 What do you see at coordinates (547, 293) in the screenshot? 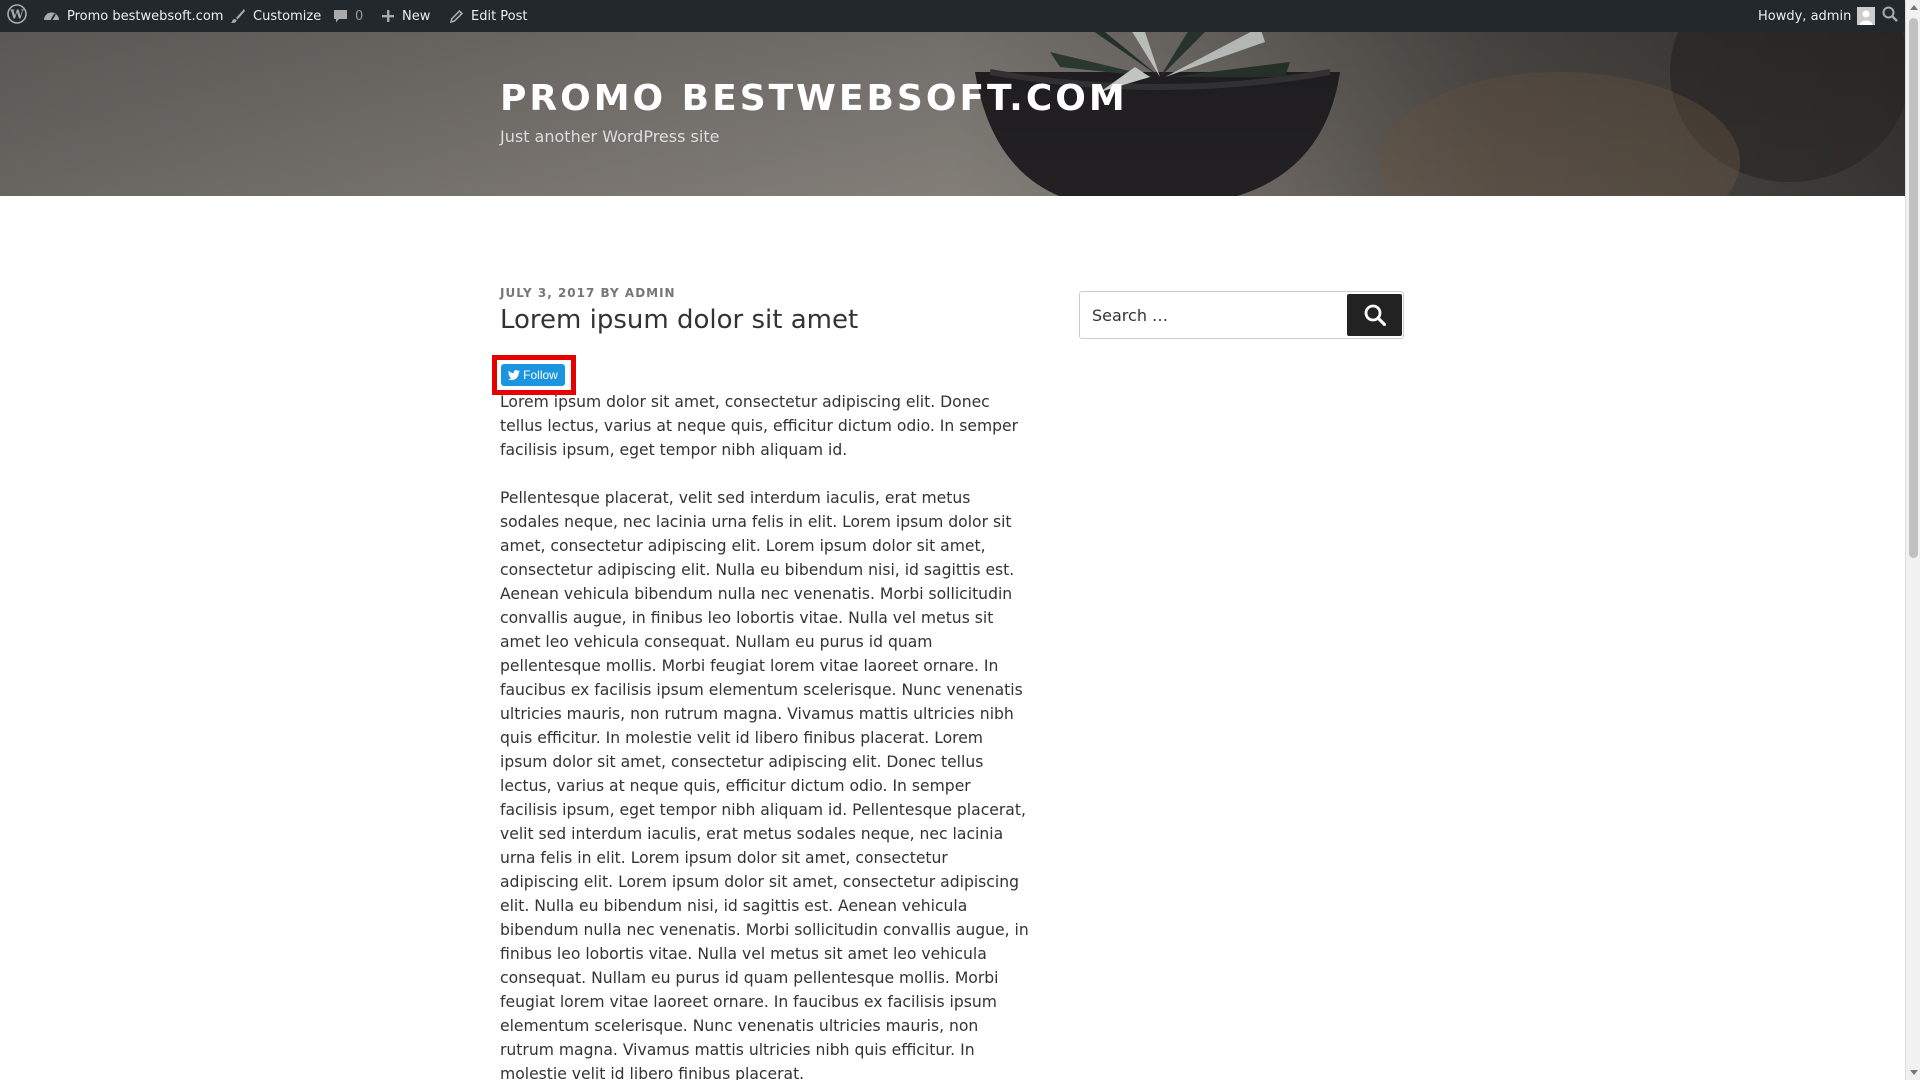
I see `post-date-link: JULY 3, 2017` at bounding box center [547, 293].